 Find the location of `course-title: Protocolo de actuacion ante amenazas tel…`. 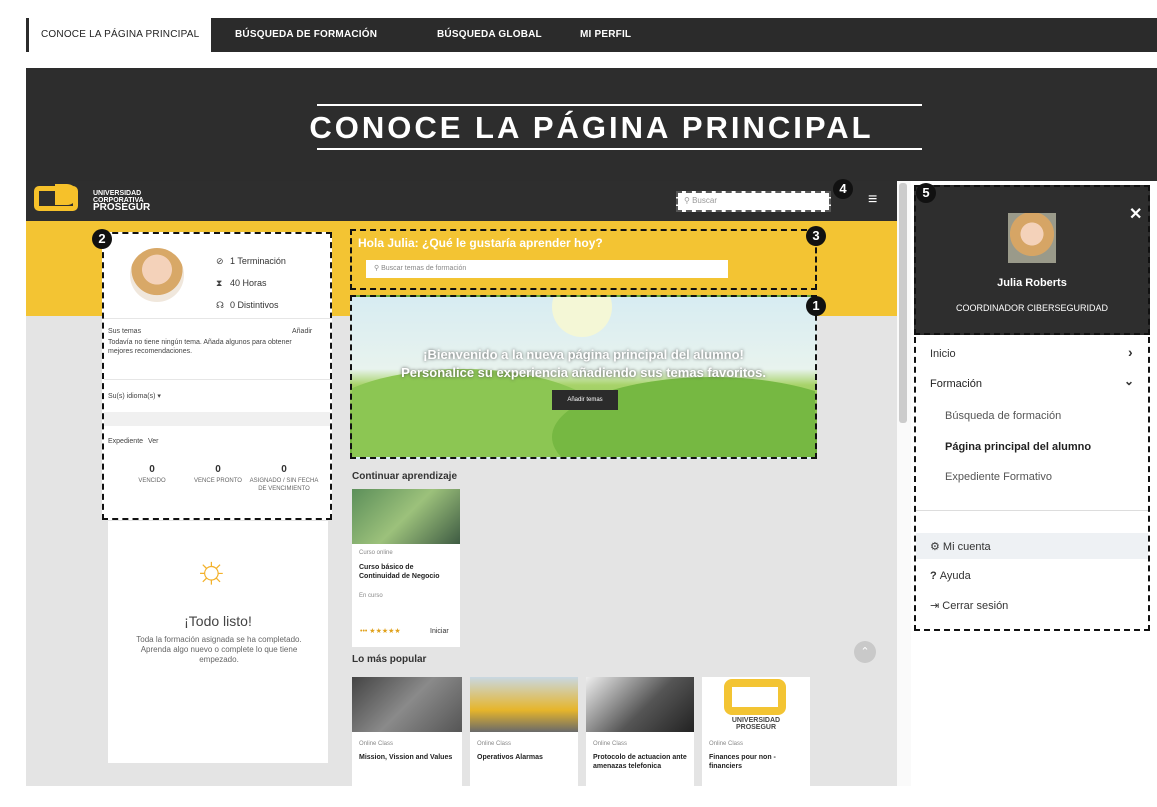

course-title: Protocolo de actuacion ante amenazas tel… is located at coordinates (640, 762).